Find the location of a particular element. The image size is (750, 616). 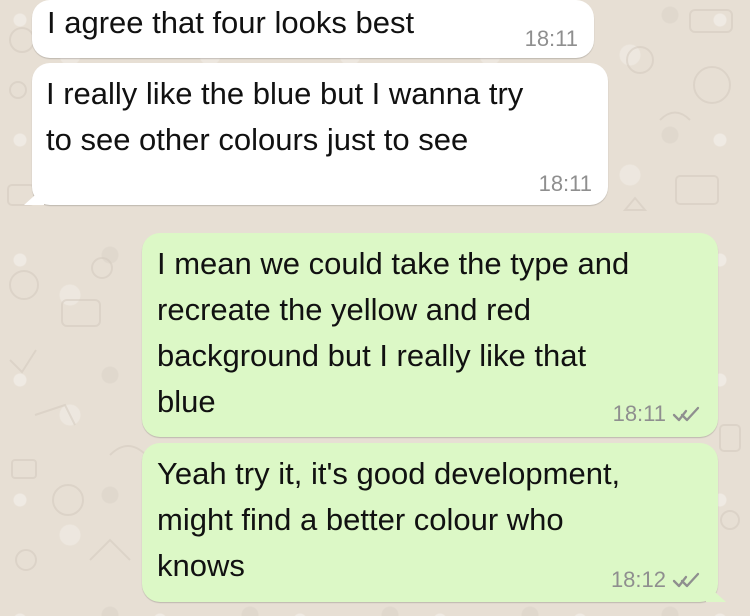

message-text: I agree that four looks best is located at coordinates (231, 22).